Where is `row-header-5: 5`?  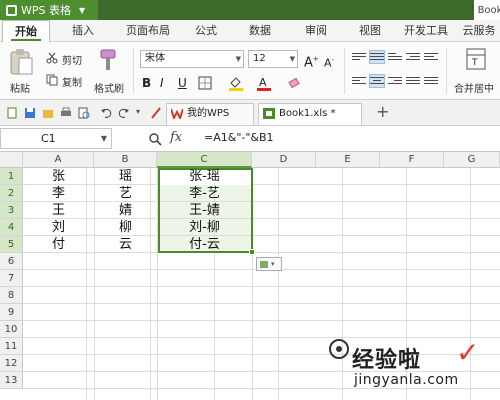
row-header-5: 5 is located at coordinates (11, 244).